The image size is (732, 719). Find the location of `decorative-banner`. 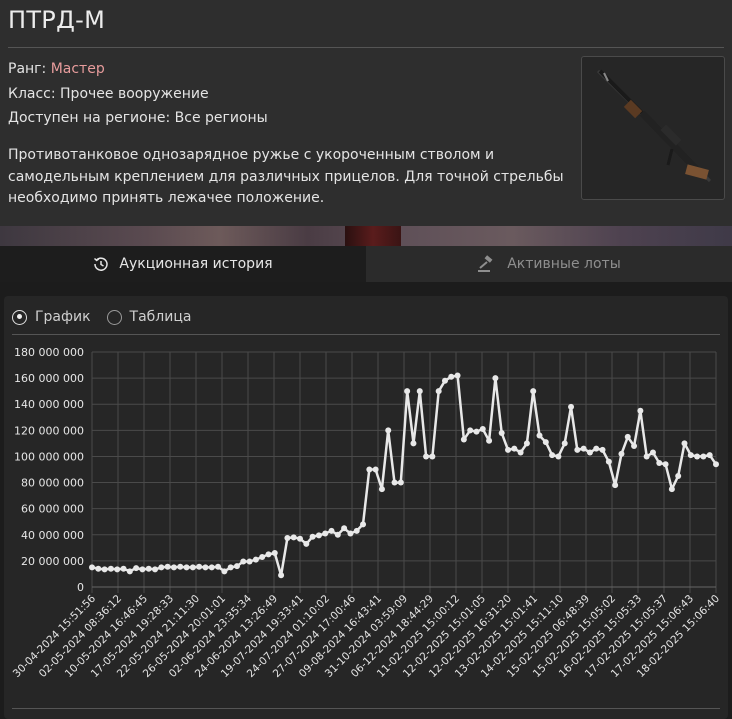

decorative-banner is located at coordinates (366, 236).